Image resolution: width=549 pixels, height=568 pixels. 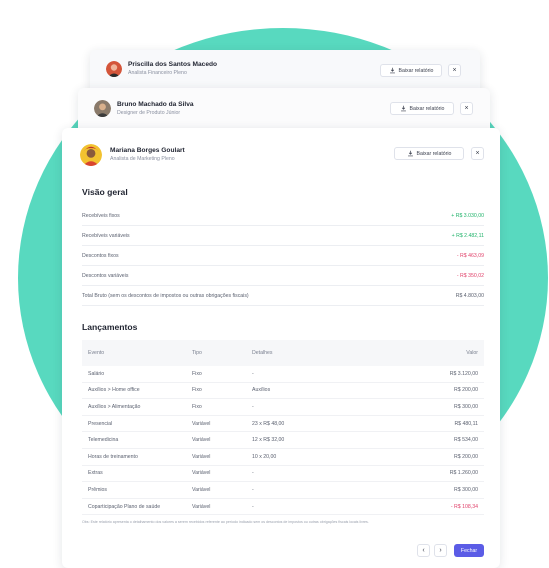 I want to click on cell-details: 12 x R$ 32,00, so click(x=268, y=440).